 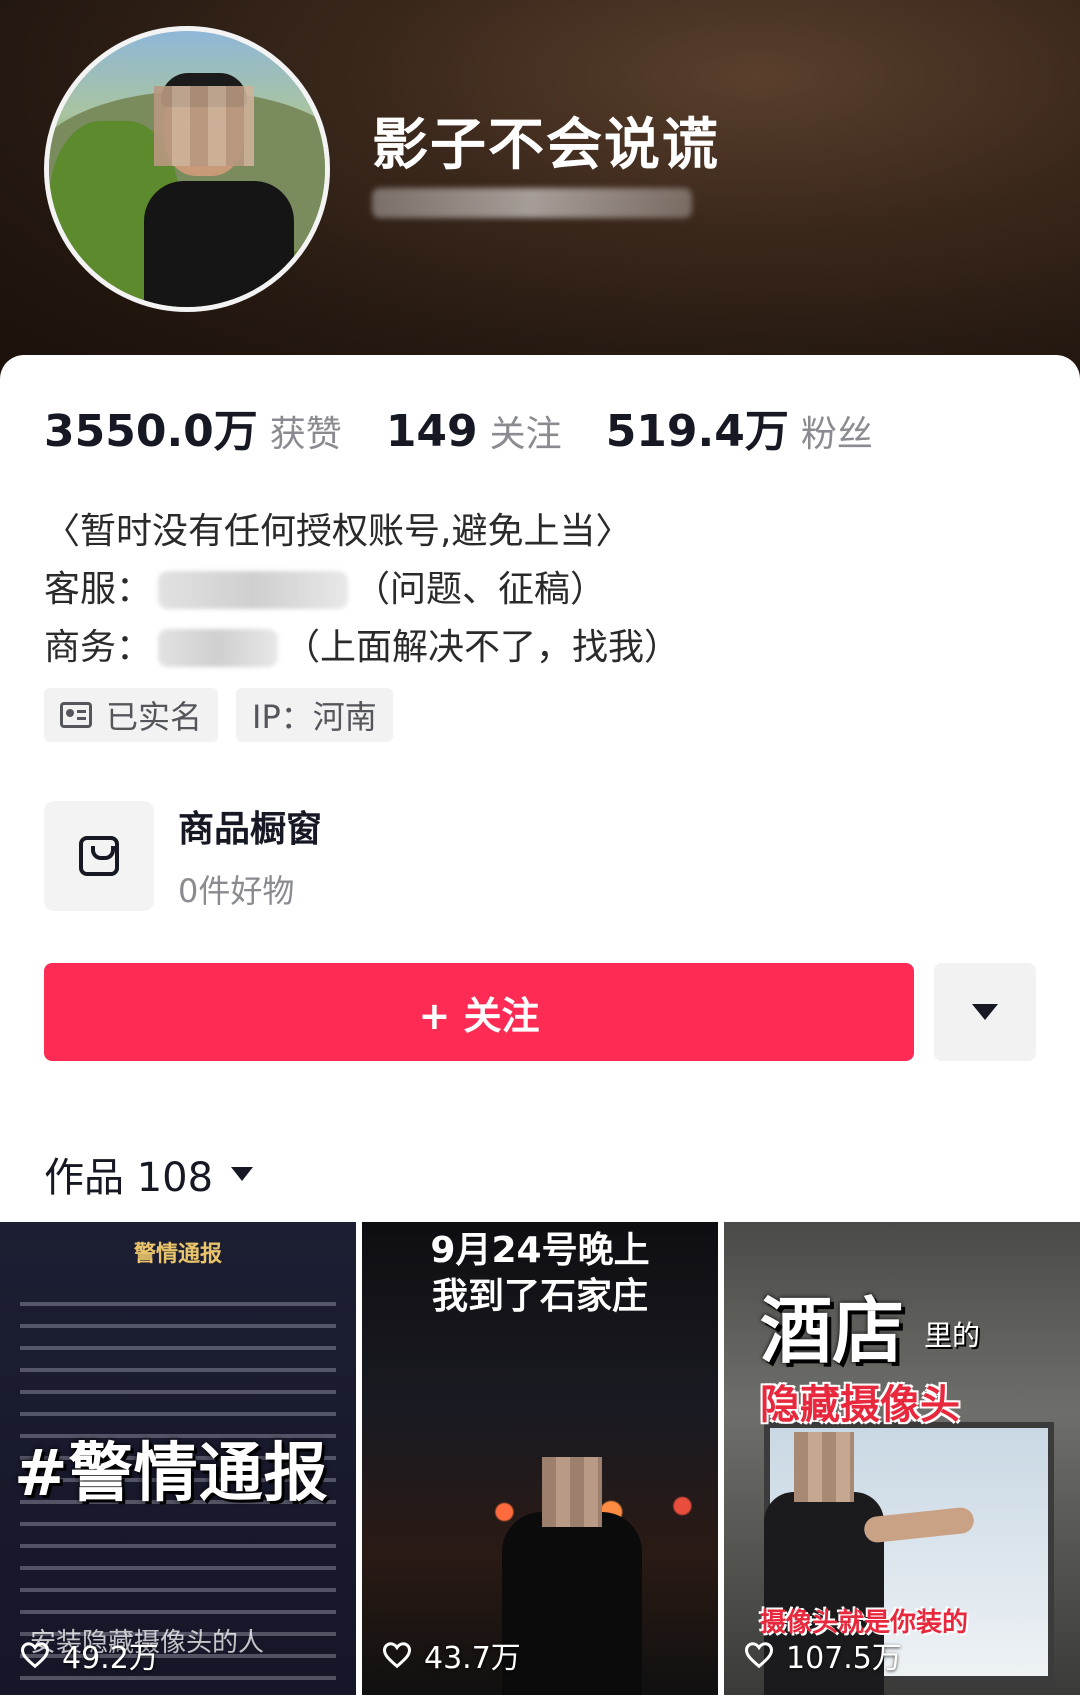 I want to click on person-silhouette, so click(x=572, y=1603).